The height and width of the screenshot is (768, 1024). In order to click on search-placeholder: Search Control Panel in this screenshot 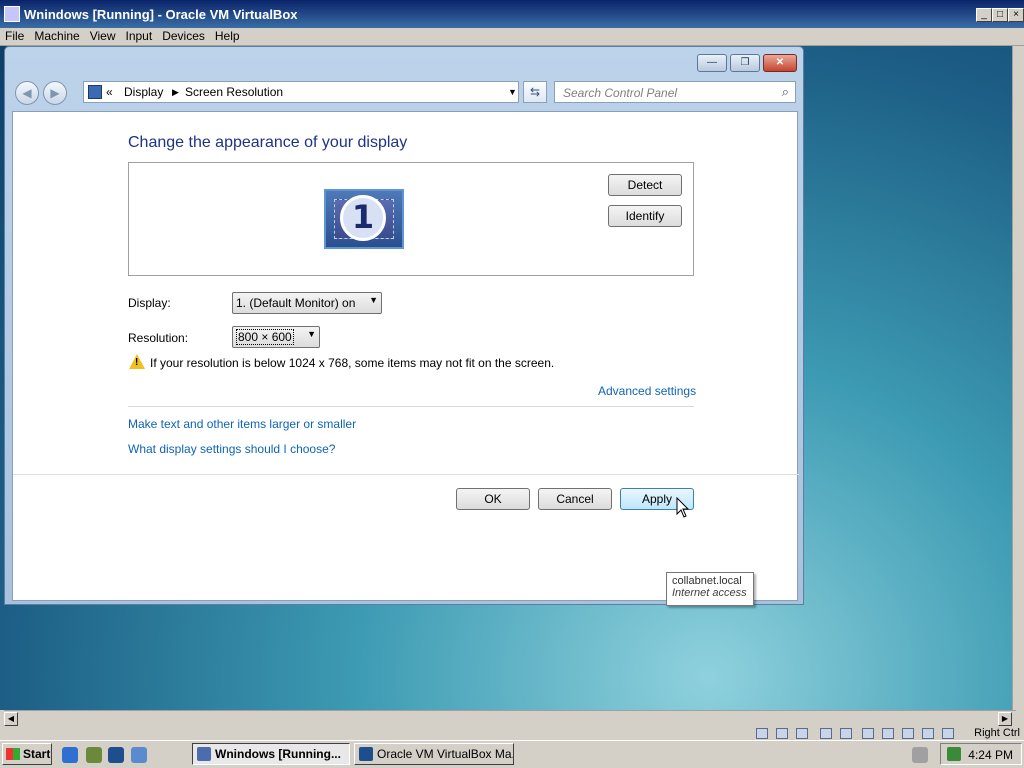, I will do `click(620, 93)`.